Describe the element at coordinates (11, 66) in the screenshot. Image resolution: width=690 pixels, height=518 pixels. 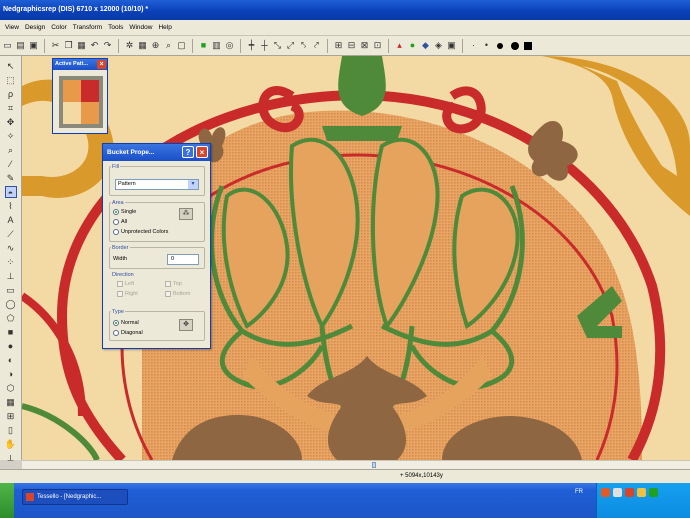
I see `pointer-tool-icon: ↖` at that location.